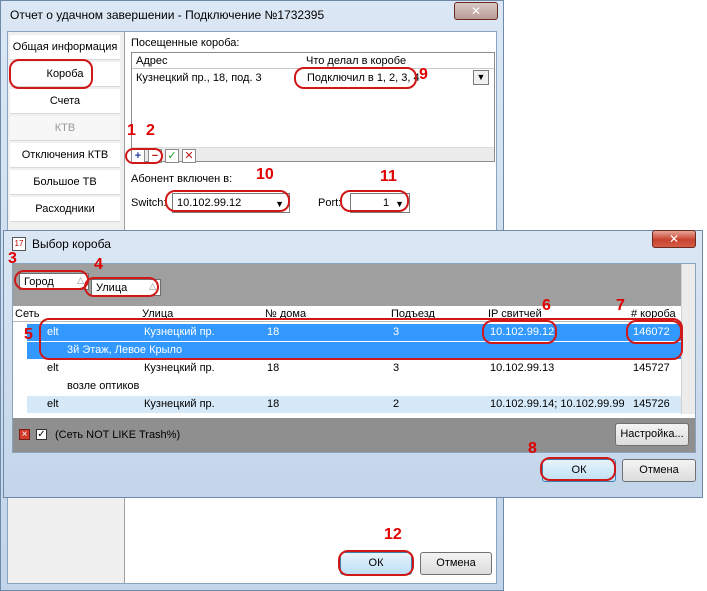 The image size is (707, 591). What do you see at coordinates (27, 314) in the screenshot?
I see `col-net: Сеть` at bounding box center [27, 314].